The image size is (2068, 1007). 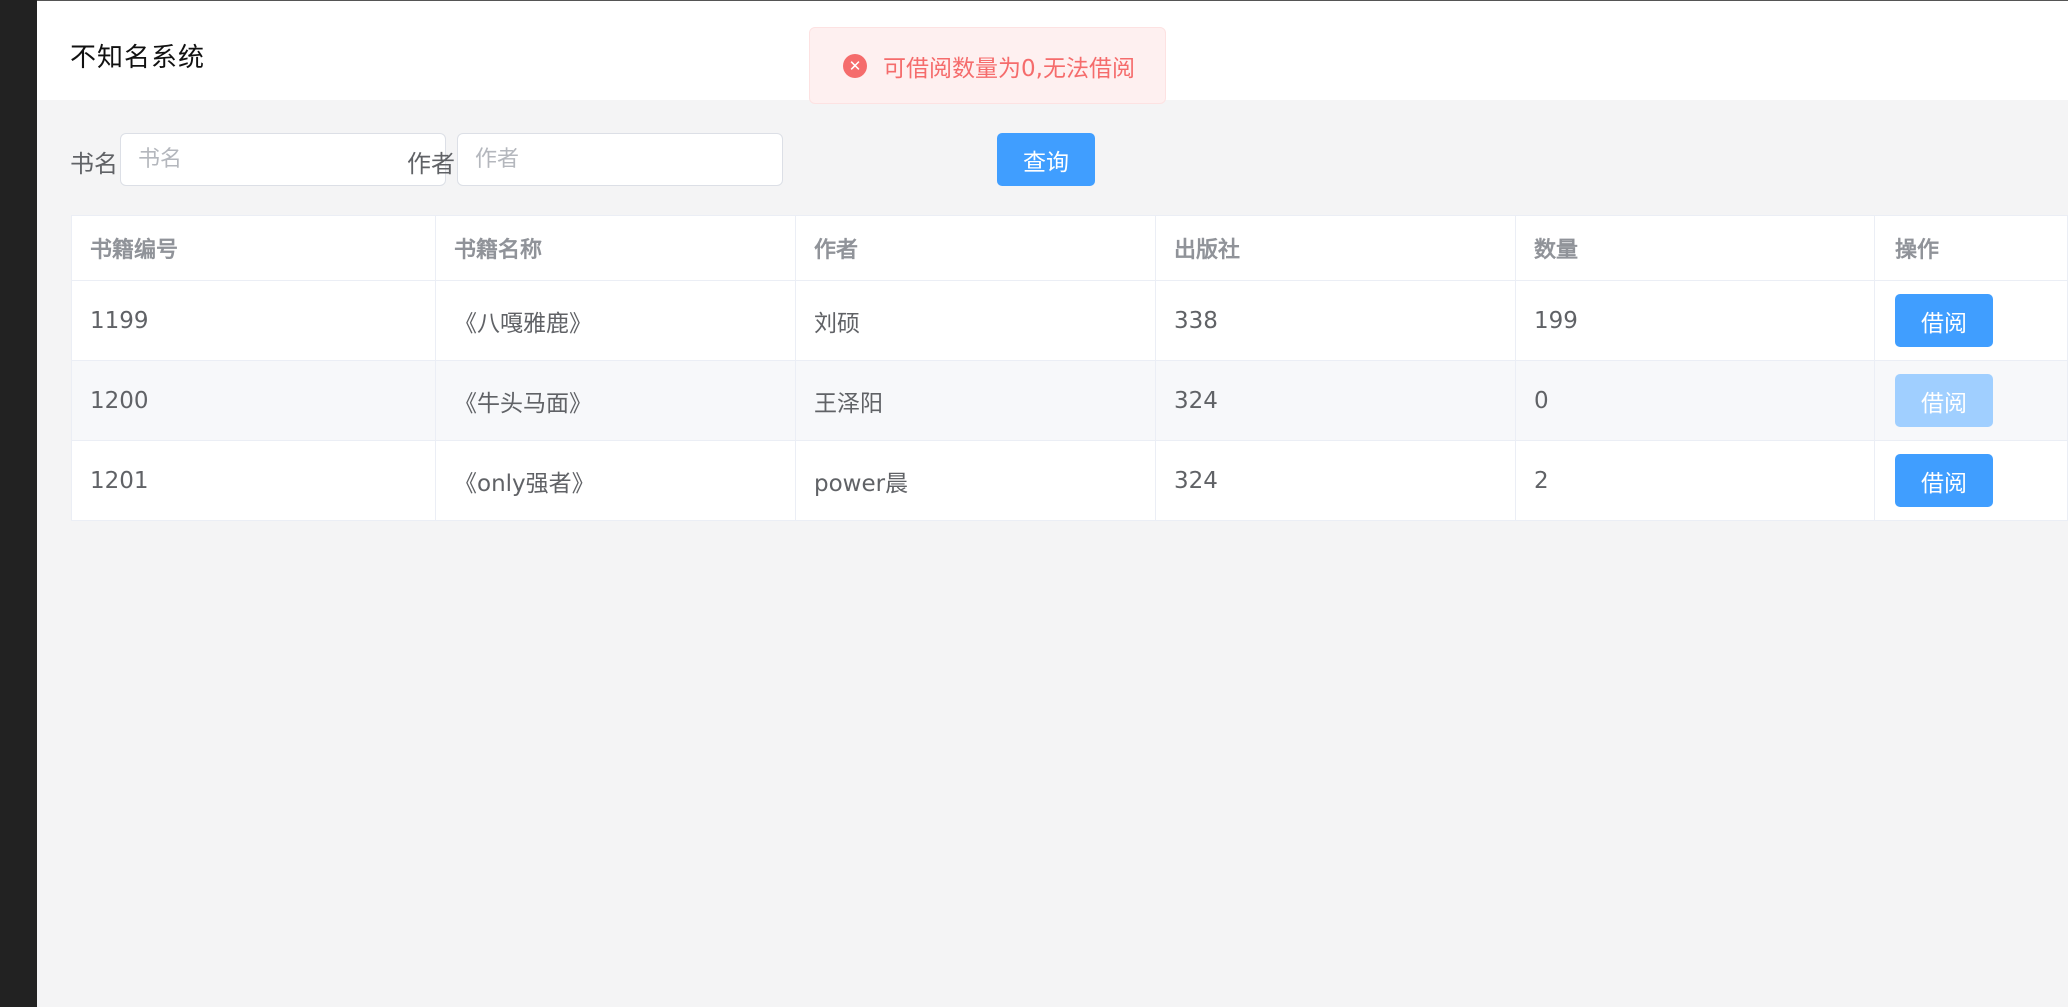 What do you see at coordinates (1695, 248) in the screenshot?
I see `column-header-count: 数量` at bounding box center [1695, 248].